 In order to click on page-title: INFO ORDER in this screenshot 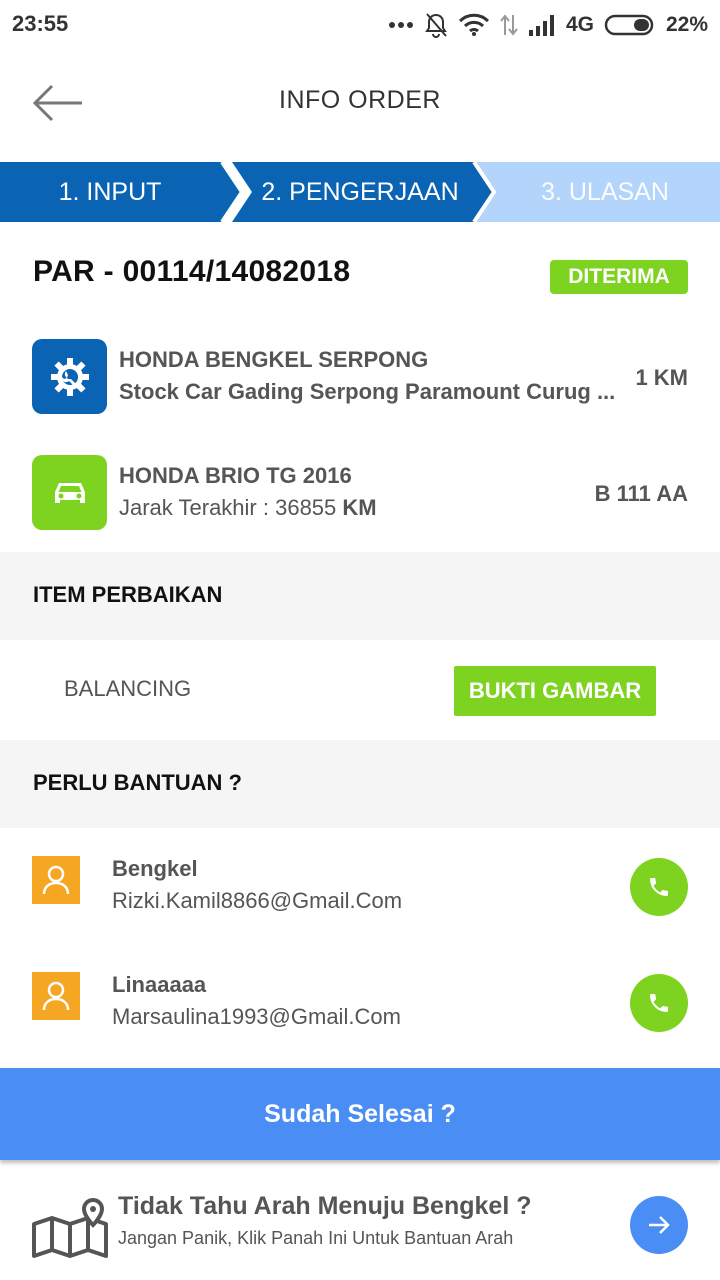, I will do `click(360, 100)`.